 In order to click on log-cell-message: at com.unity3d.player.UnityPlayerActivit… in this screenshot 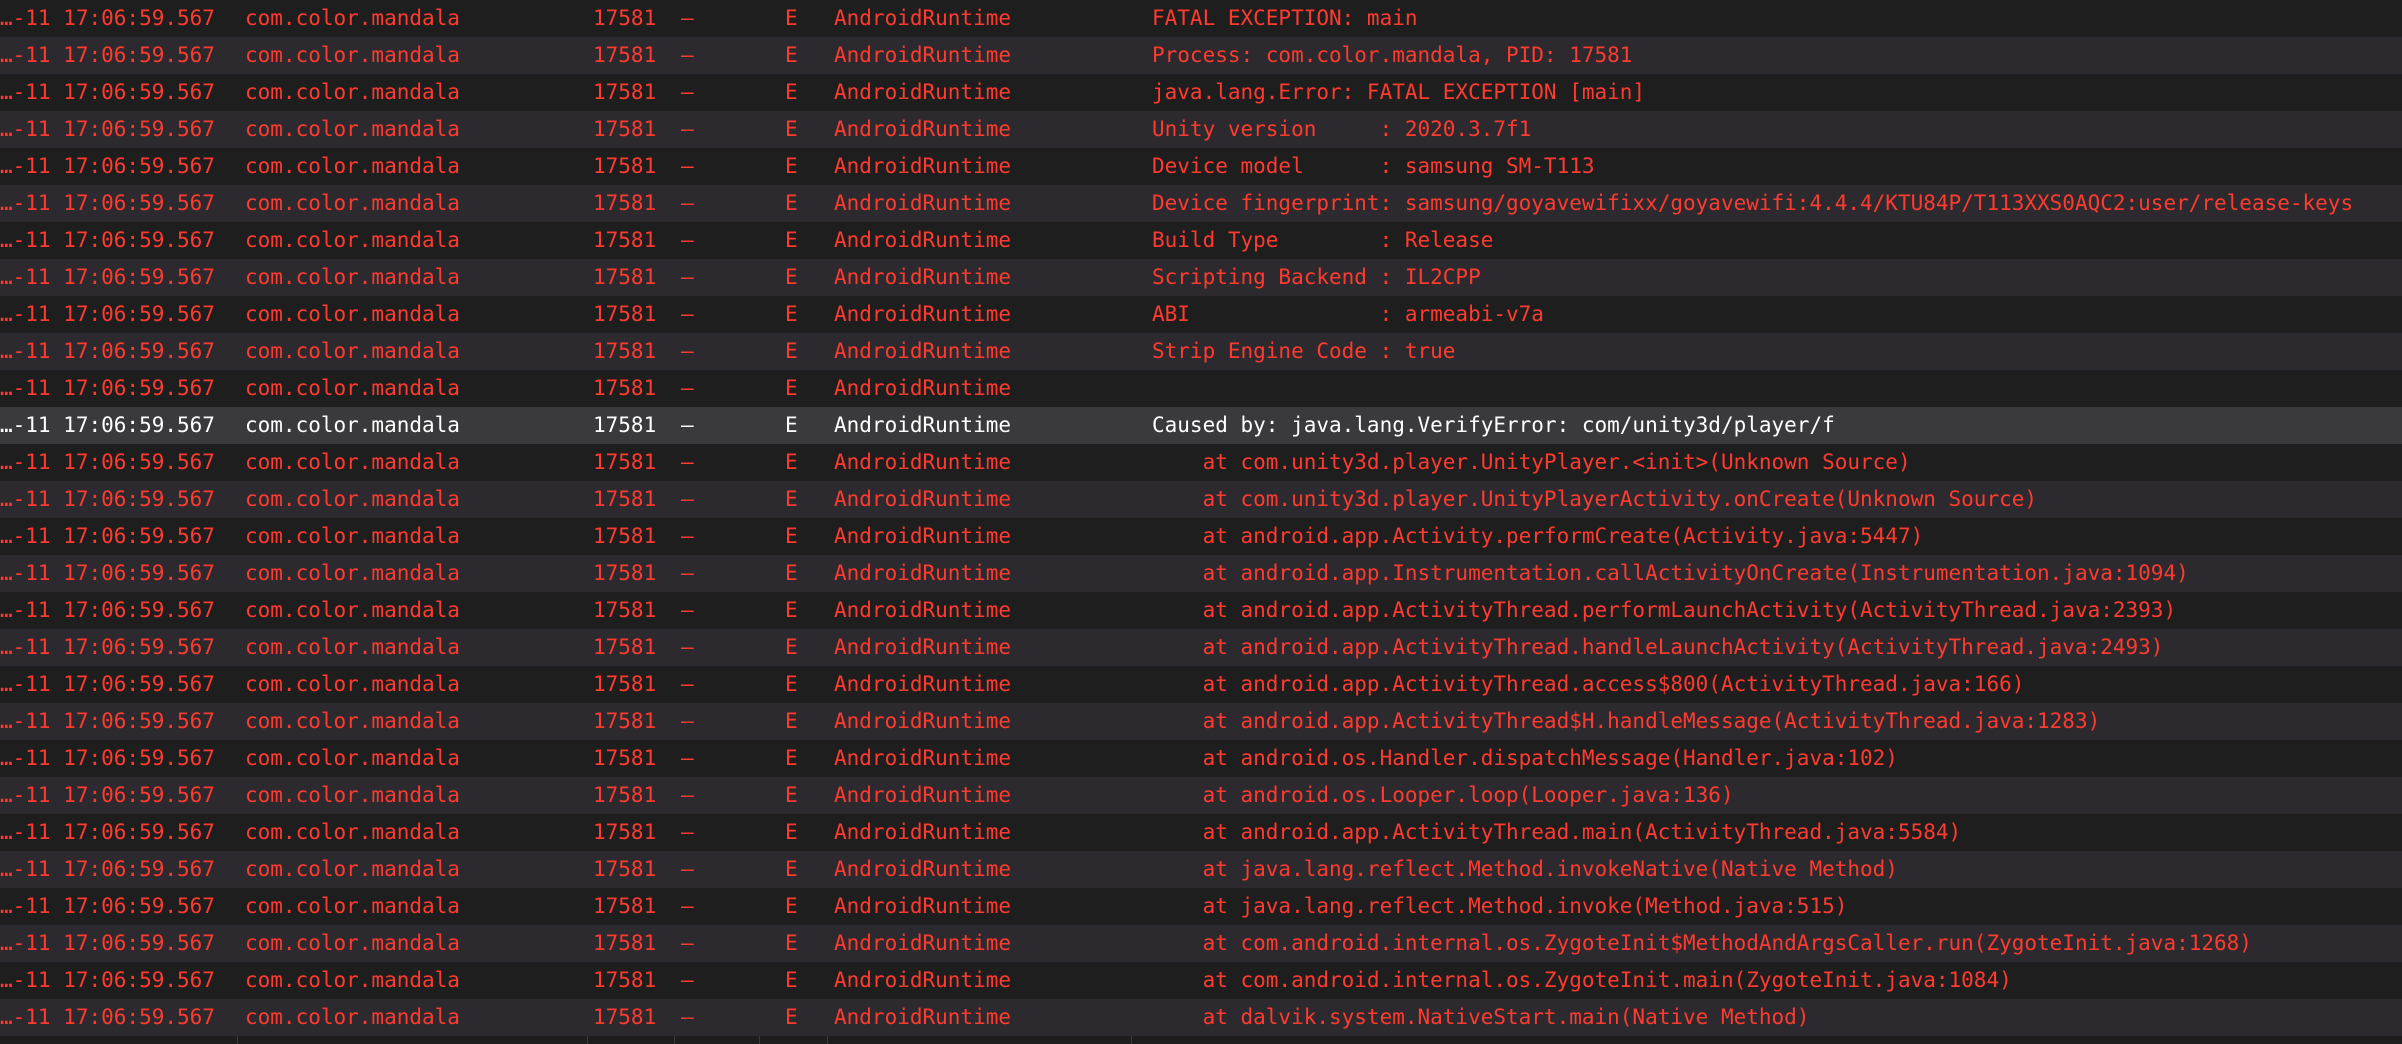, I will do `click(1595, 499)`.